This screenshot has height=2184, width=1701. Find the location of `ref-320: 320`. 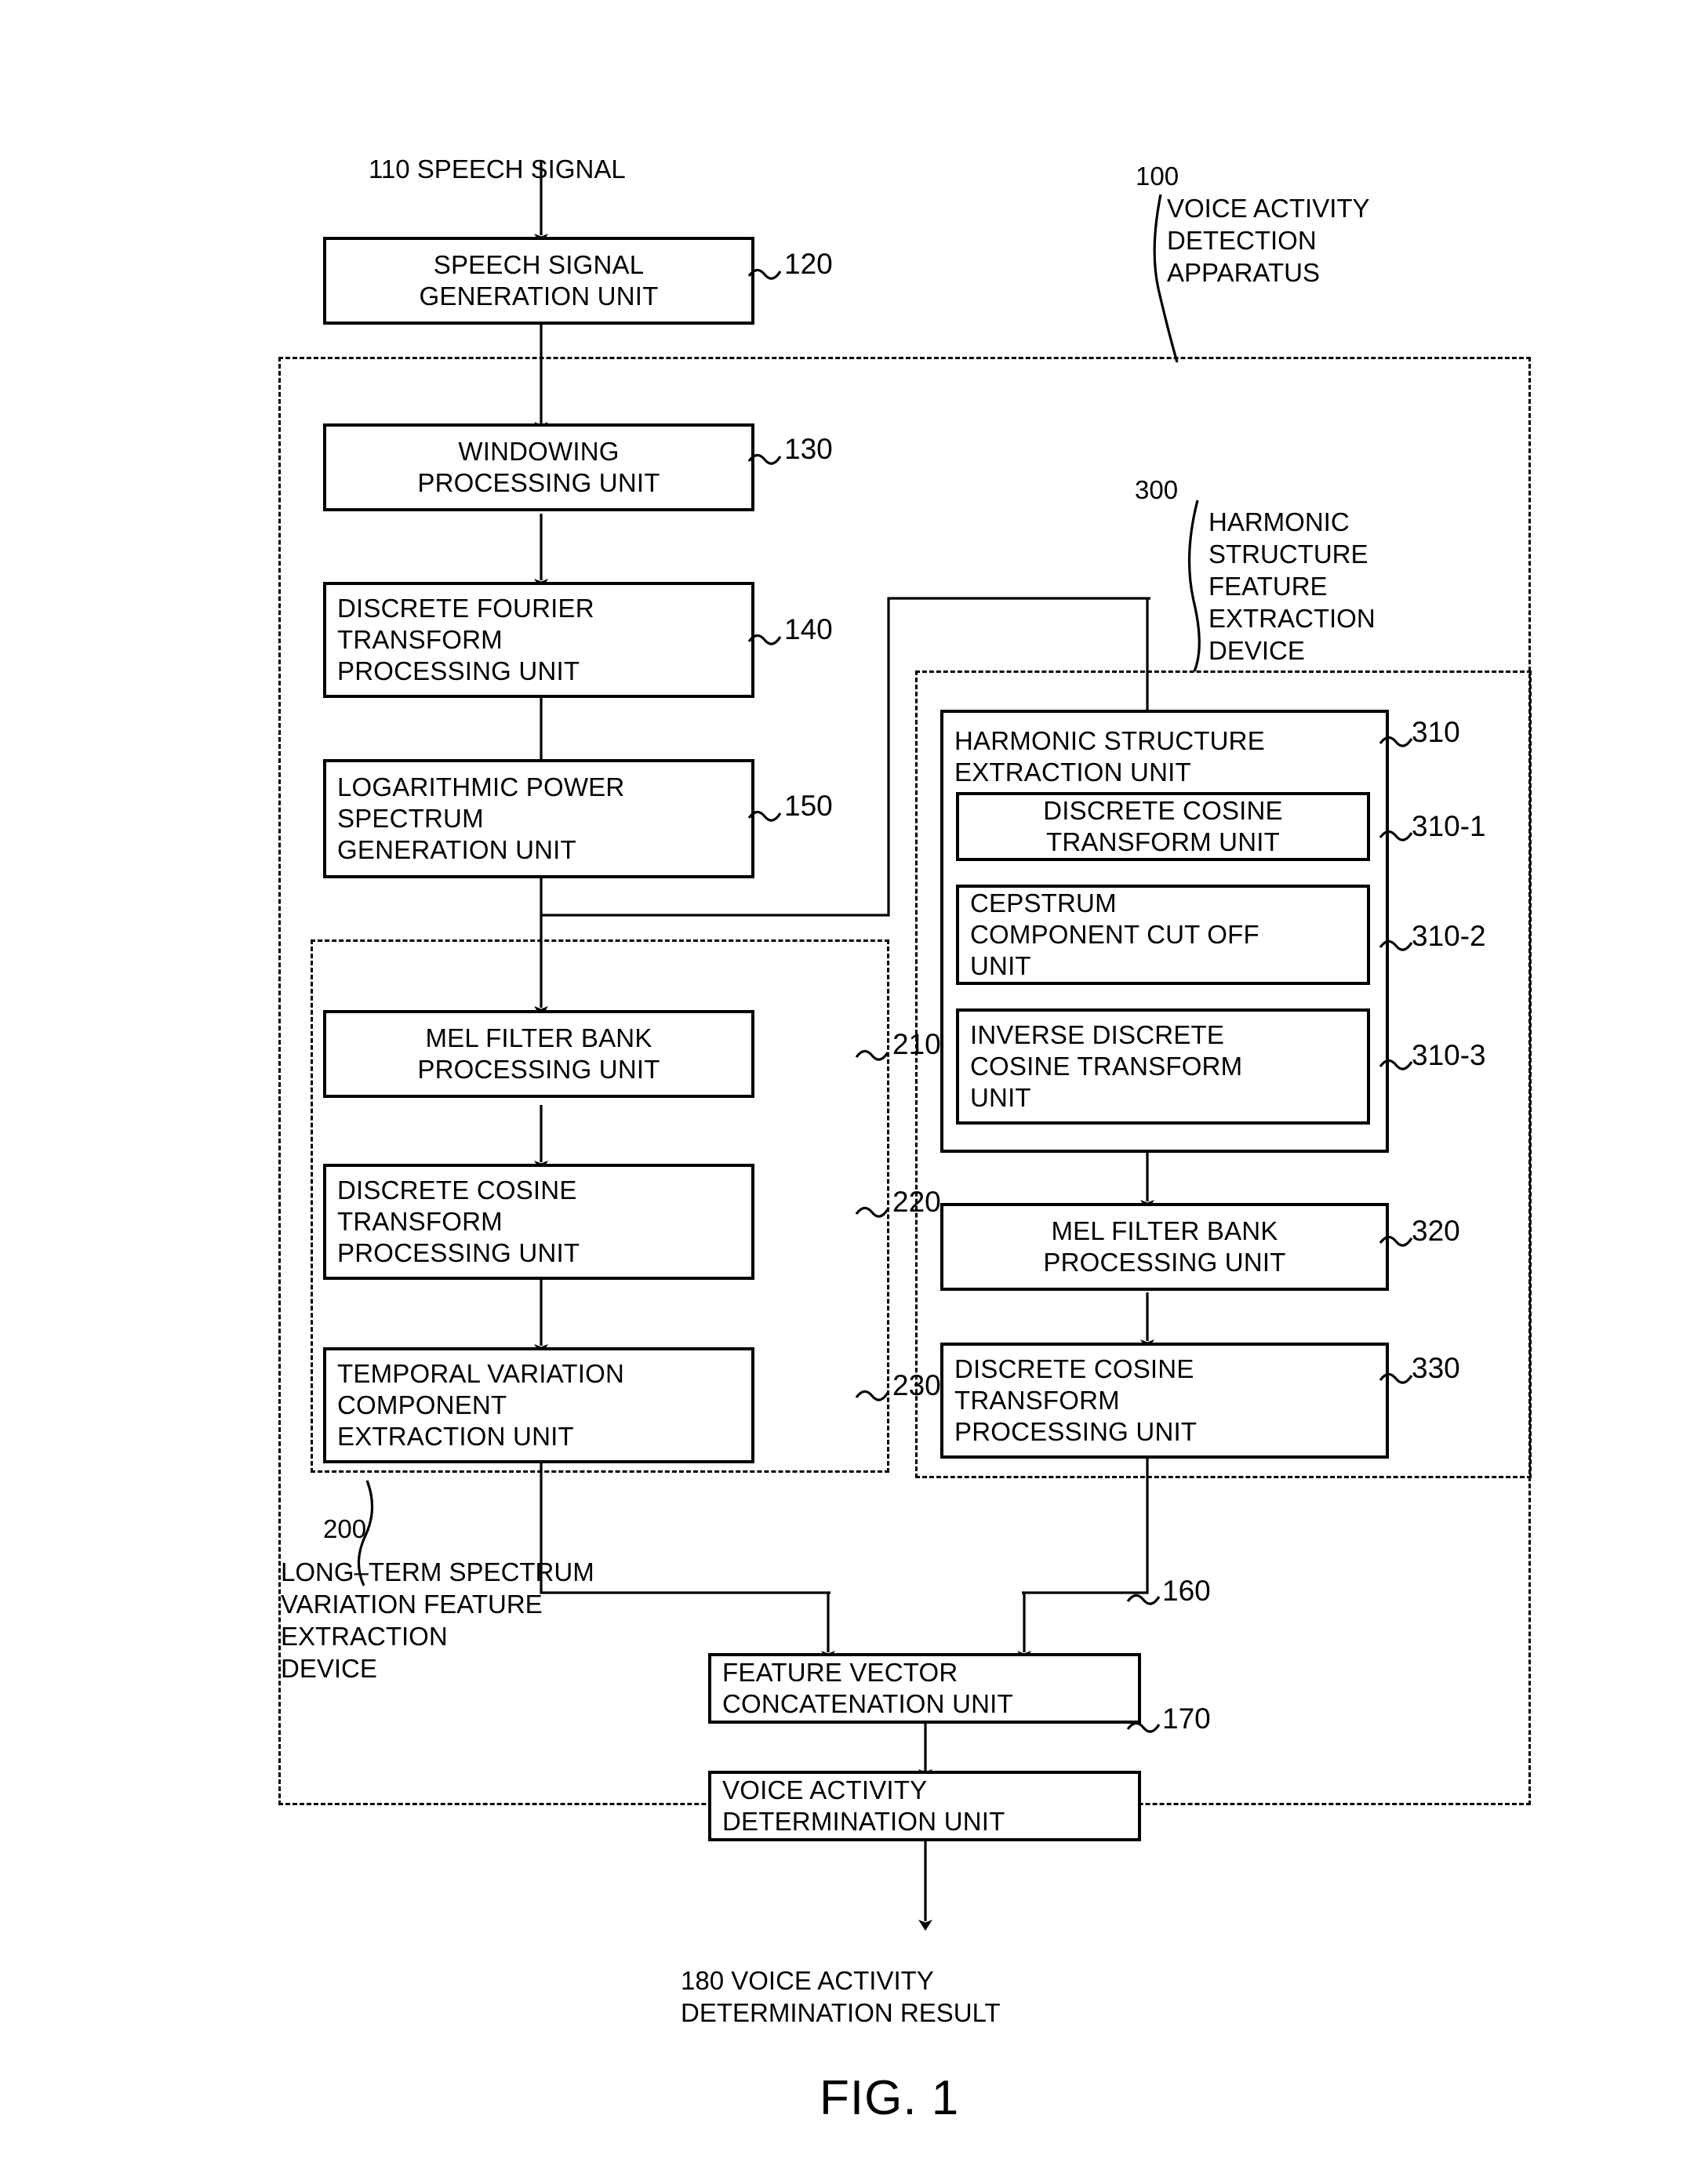

ref-320: 320 is located at coordinates (1436, 1231).